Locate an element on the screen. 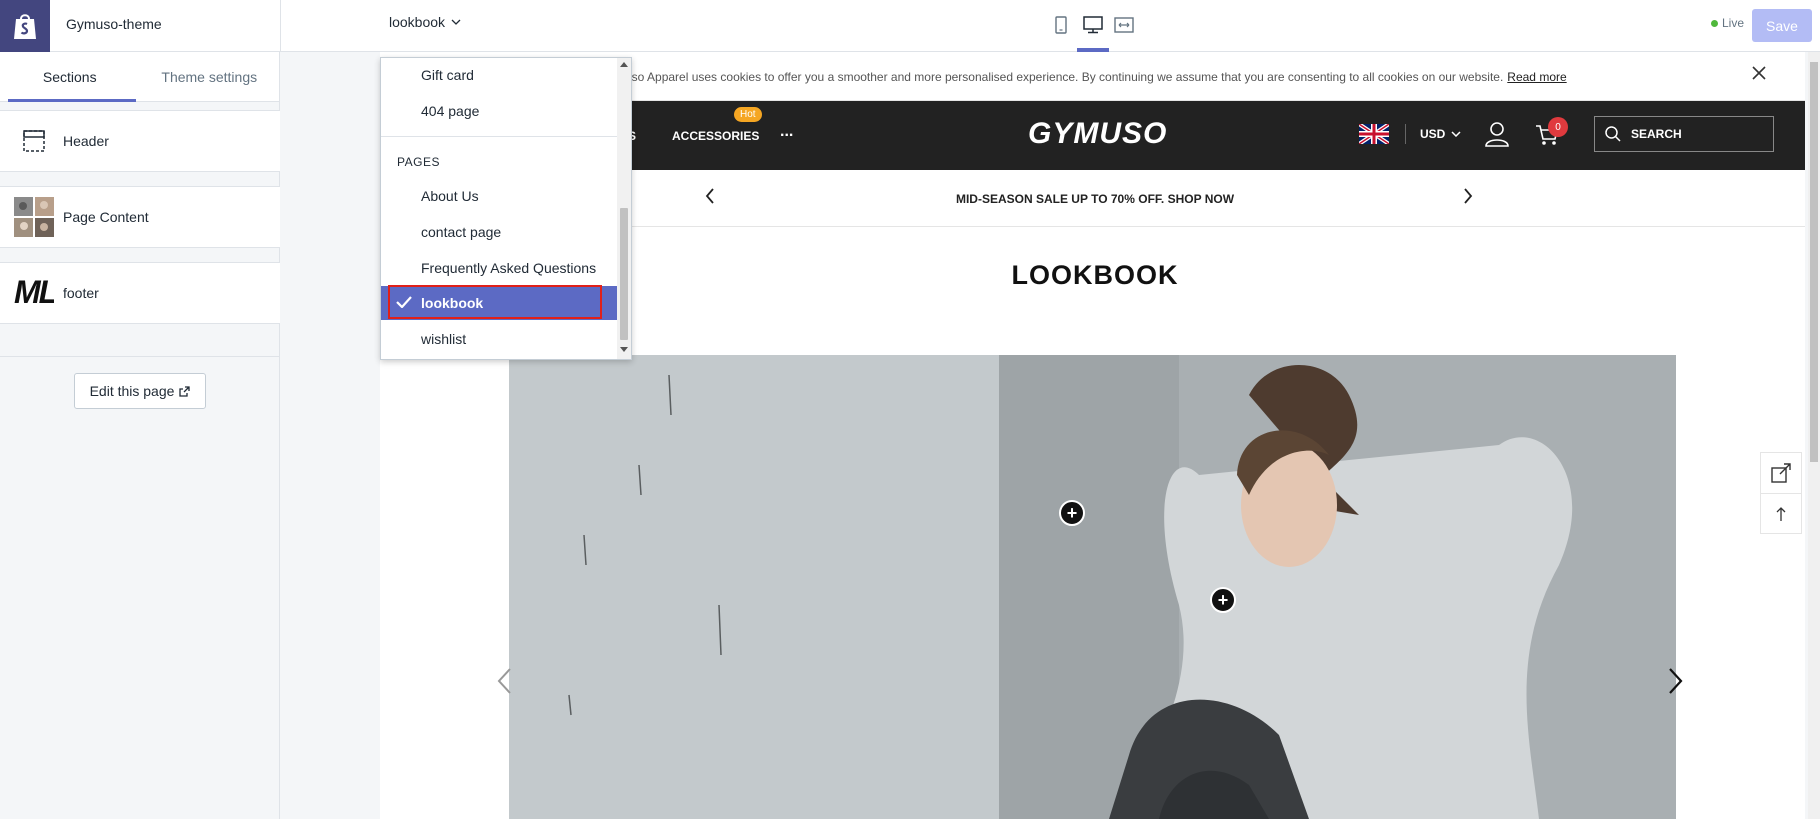 The height and width of the screenshot is (819, 1820). section-page-content: Page Content is located at coordinates (140, 217).